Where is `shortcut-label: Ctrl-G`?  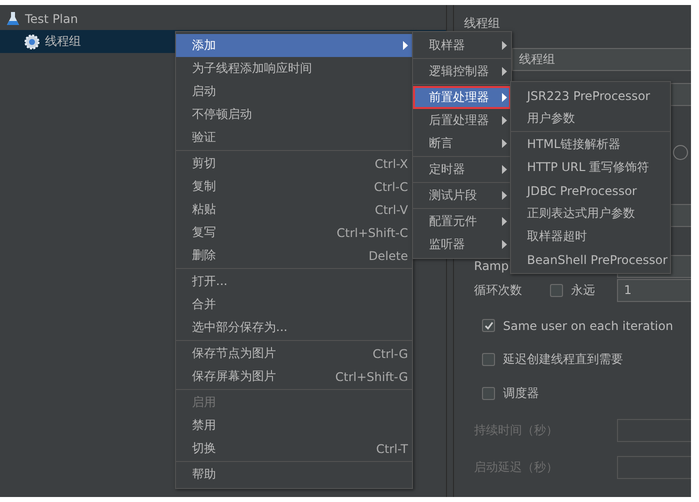
shortcut-label: Ctrl-G is located at coordinates (390, 353).